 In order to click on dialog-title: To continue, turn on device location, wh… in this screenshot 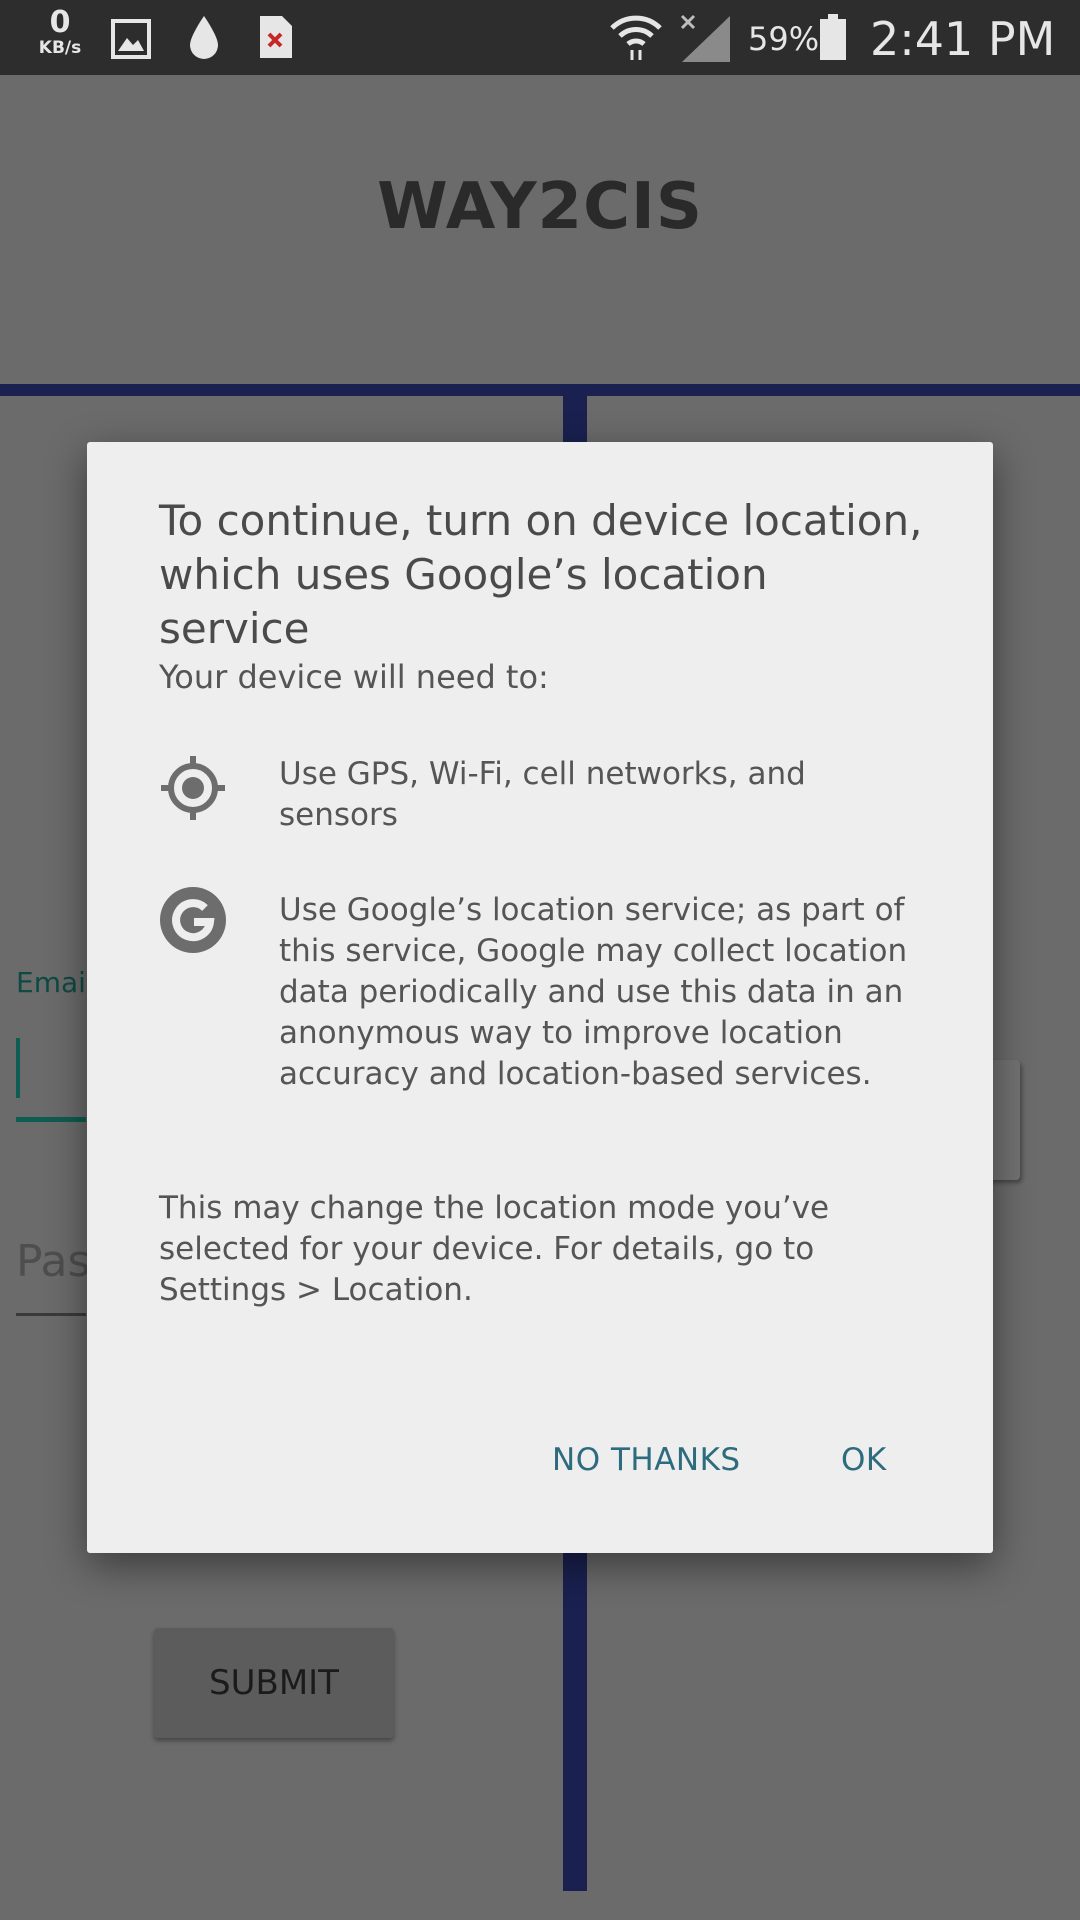, I will do `click(541, 574)`.